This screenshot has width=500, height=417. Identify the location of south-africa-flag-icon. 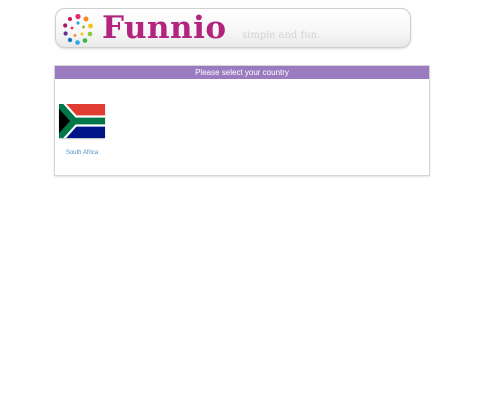
(82, 121).